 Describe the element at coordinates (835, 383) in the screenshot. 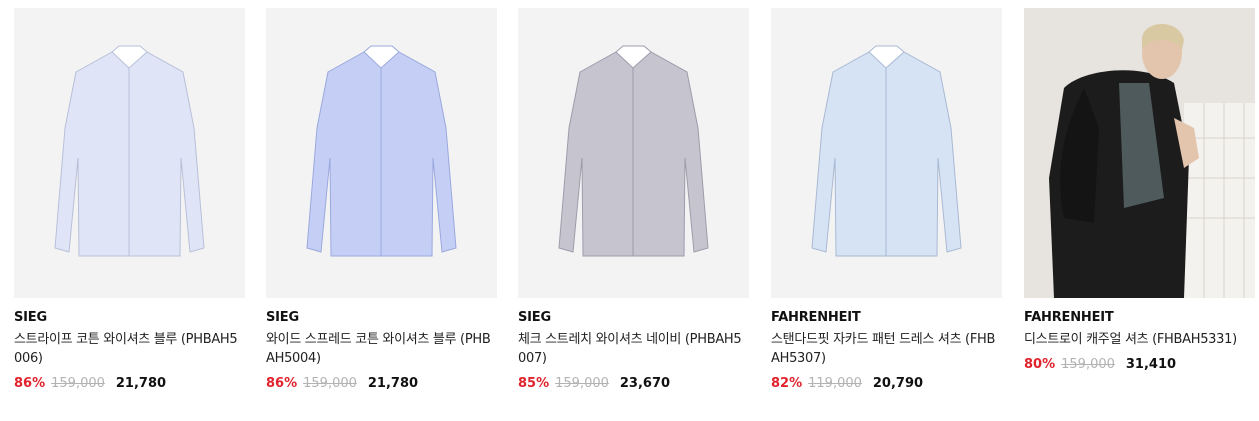

I see `original-price: 119,000` at that location.